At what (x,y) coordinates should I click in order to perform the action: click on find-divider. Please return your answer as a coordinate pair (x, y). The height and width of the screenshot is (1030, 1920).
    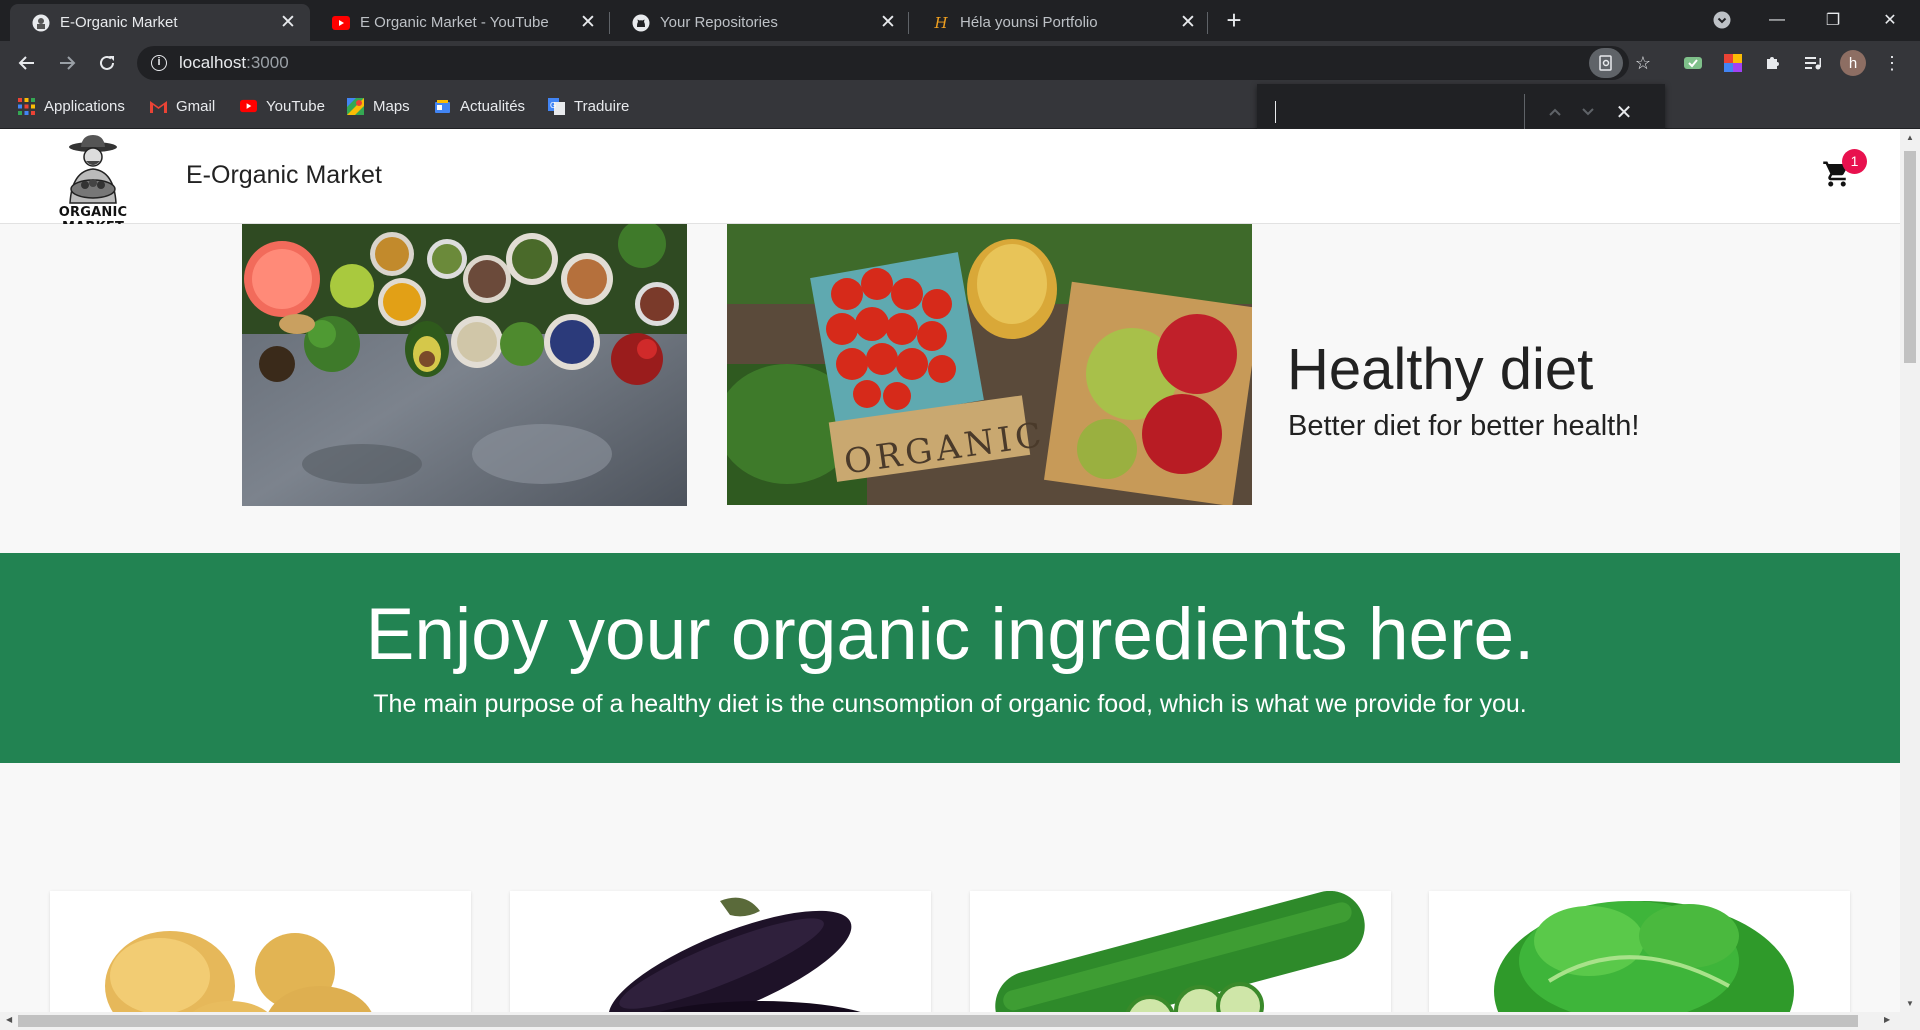
    Looking at the image, I should click on (1524, 112).